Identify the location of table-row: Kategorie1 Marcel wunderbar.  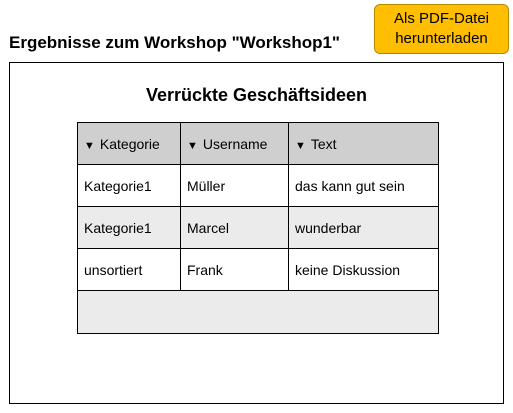
(258, 227).